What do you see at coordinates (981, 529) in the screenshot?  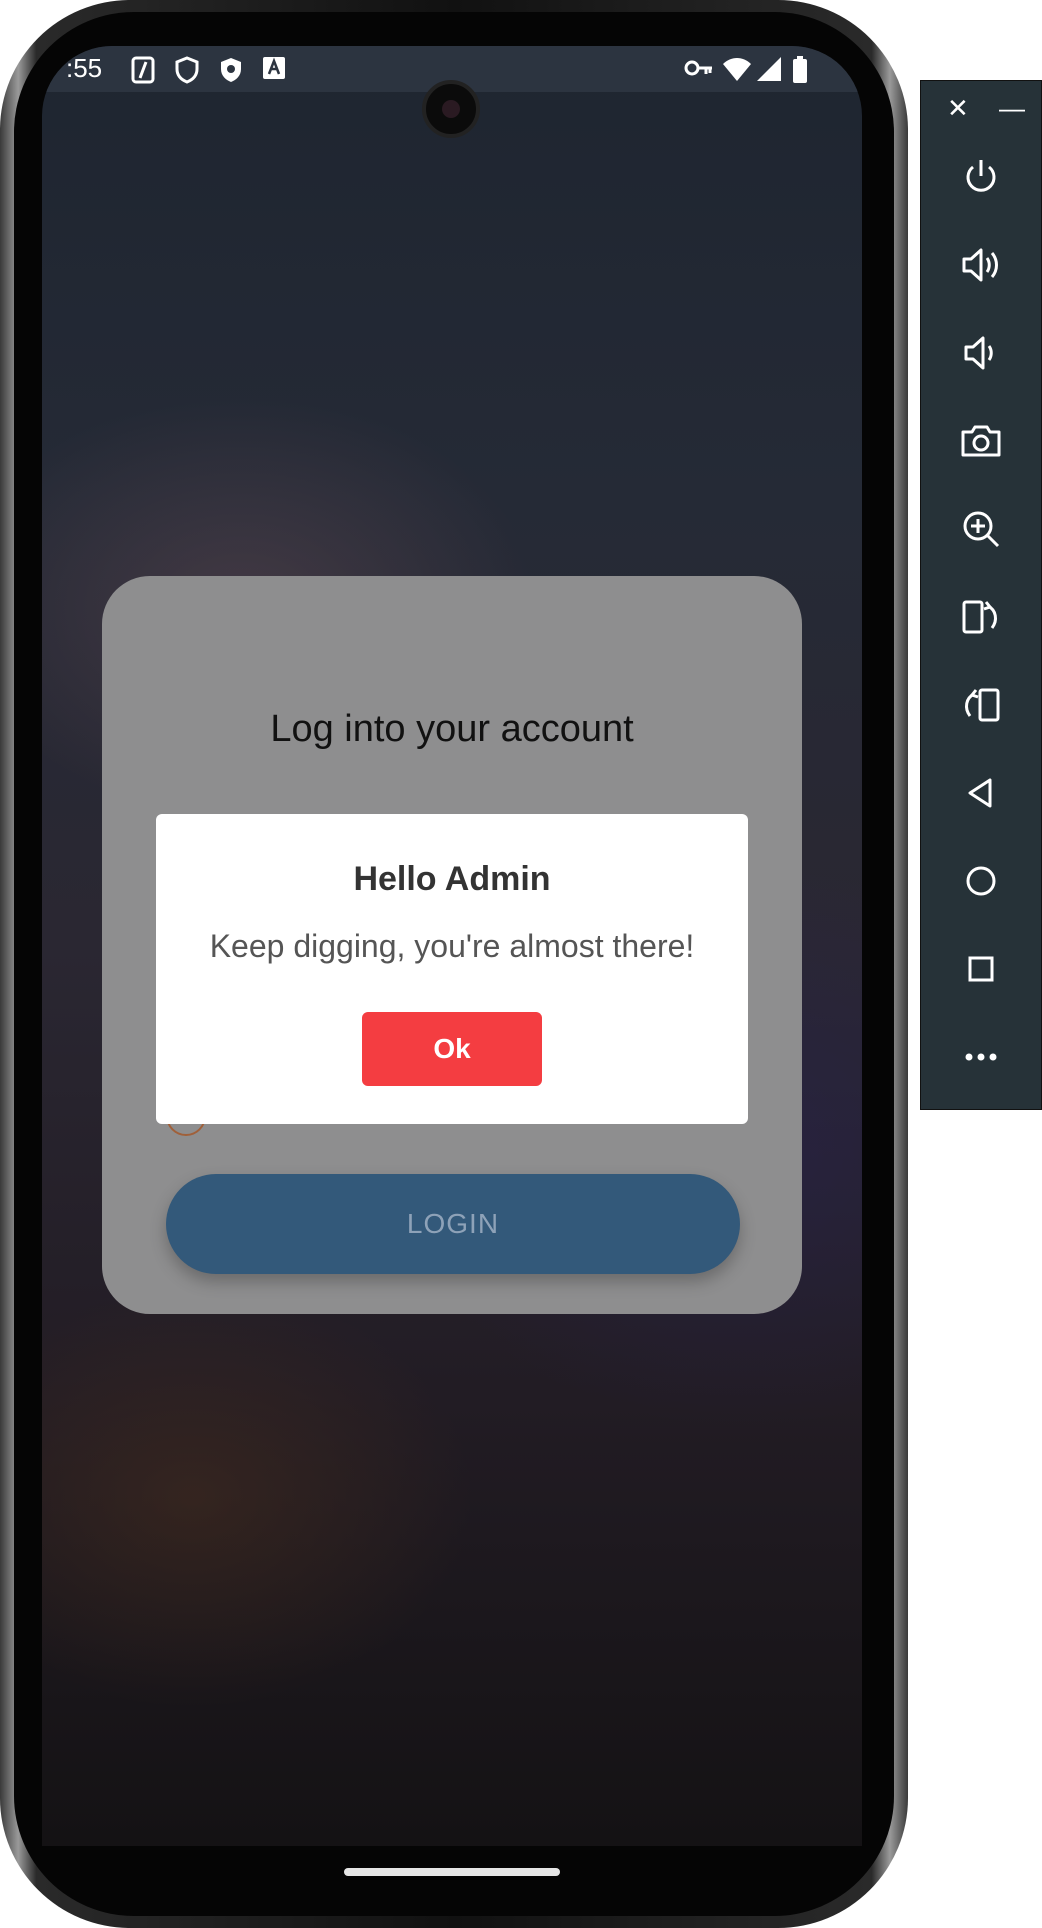 I see `zoom-in-icon` at bounding box center [981, 529].